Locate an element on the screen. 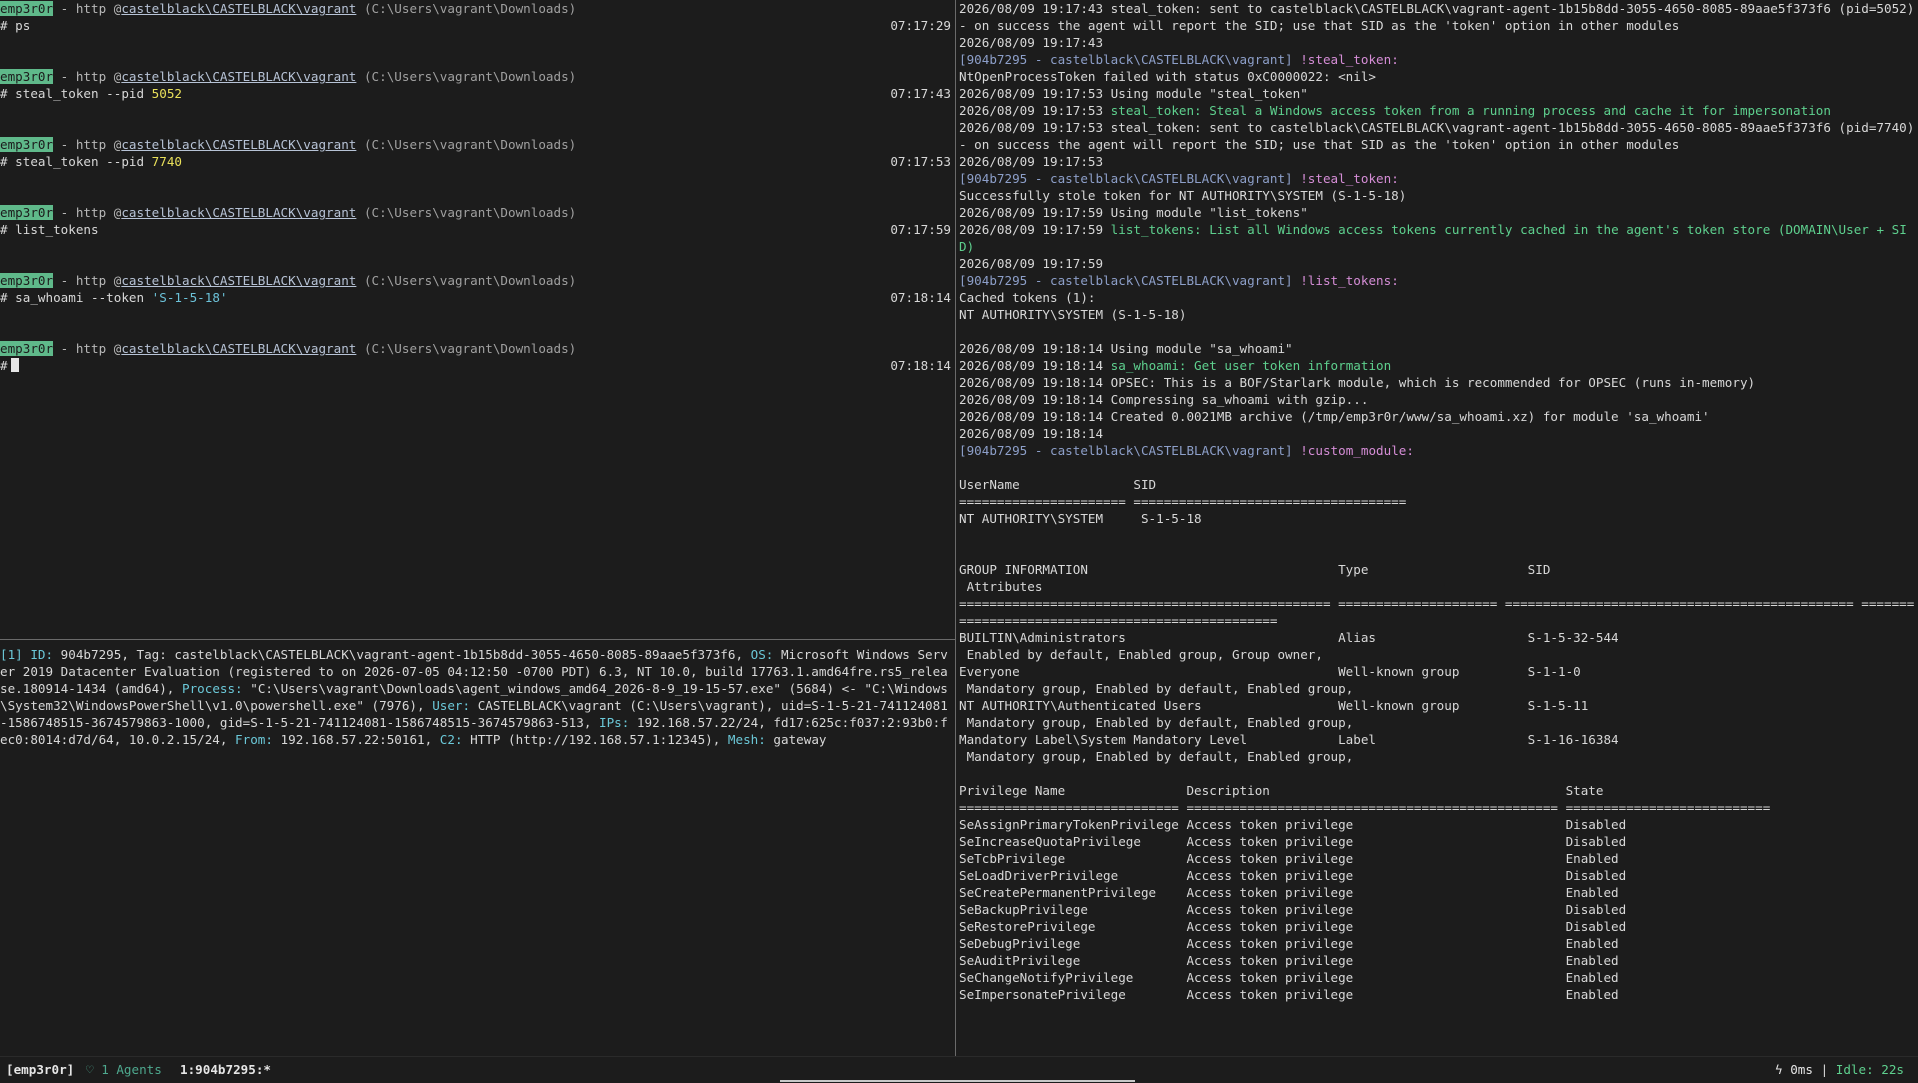 This screenshot has width=1918, height=1083. command-line: # ps 07:17:29 is located at coordinates (477, 25).